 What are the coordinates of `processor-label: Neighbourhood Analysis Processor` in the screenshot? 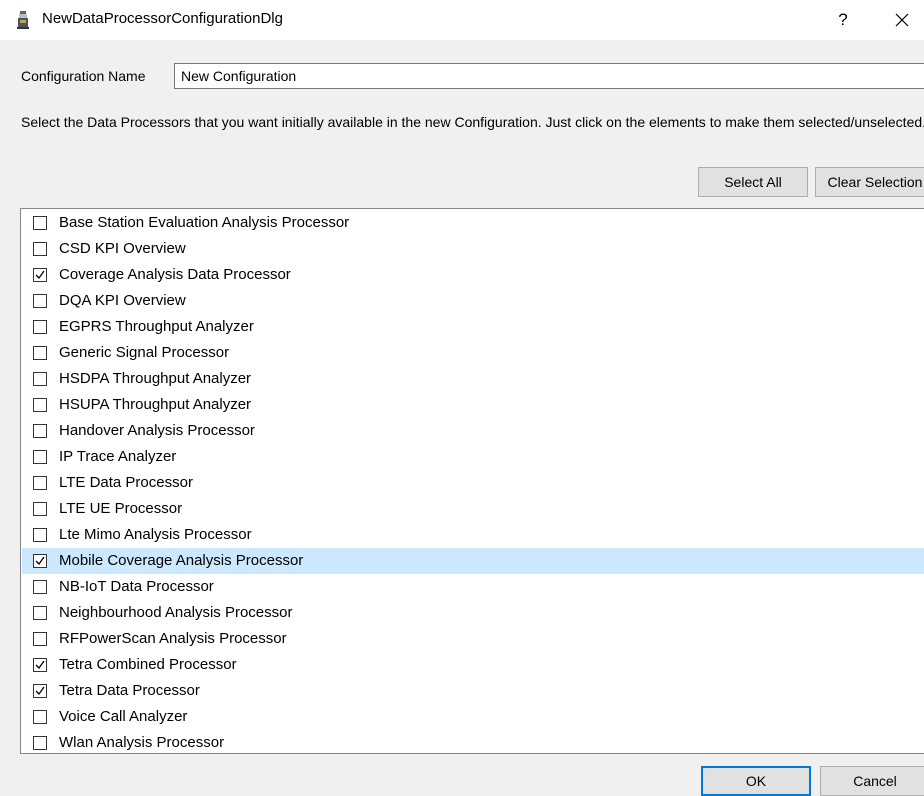 It's located at (176, 612).